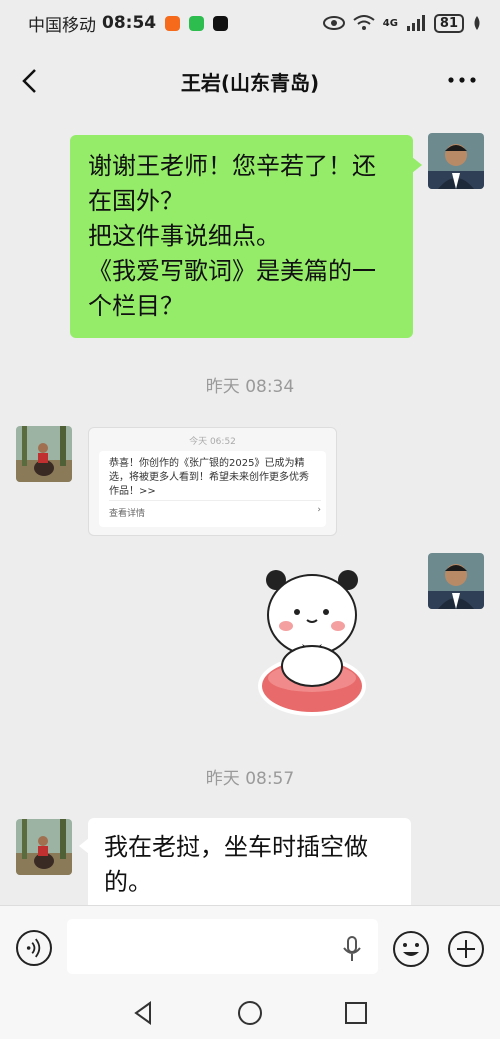  Describe the element at coordinates (173, 23) in the screenshot. I see `app-notification-icon` at that location.